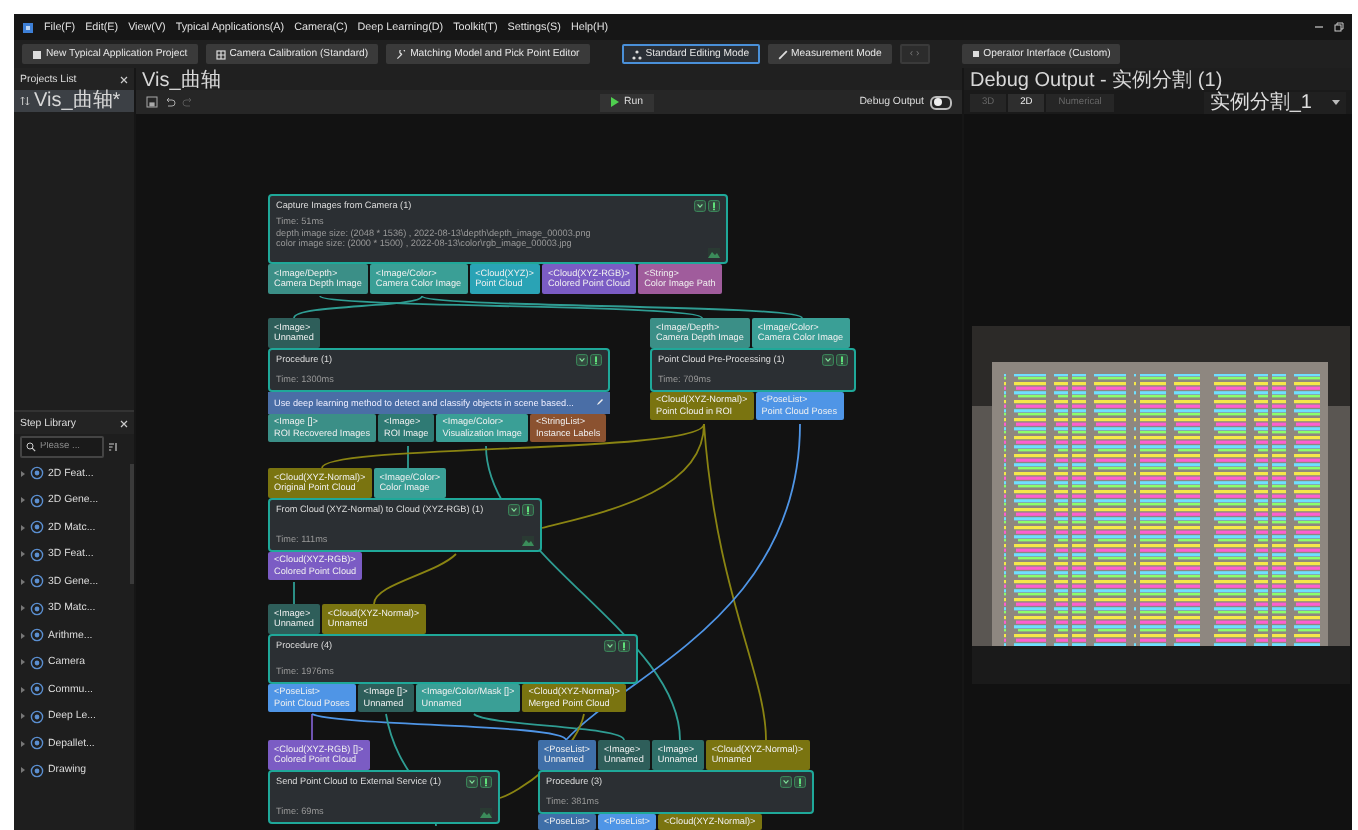 The height and width of the screenshot is (830, 1358). I want to click on debug-toggle, so click(941, 102).